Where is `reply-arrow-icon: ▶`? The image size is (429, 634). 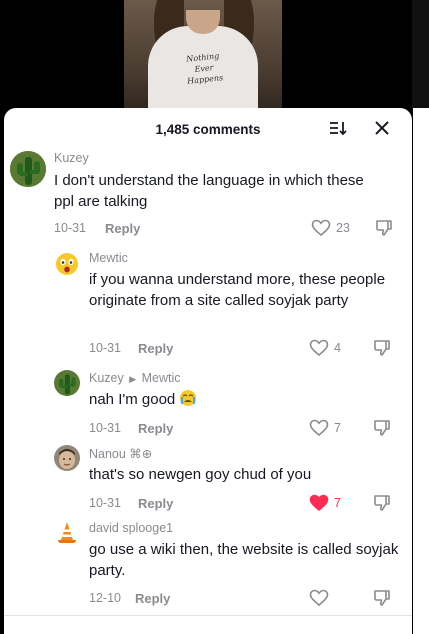 reply-arrow-icon: ▶ is located at coordinates (133, 379).